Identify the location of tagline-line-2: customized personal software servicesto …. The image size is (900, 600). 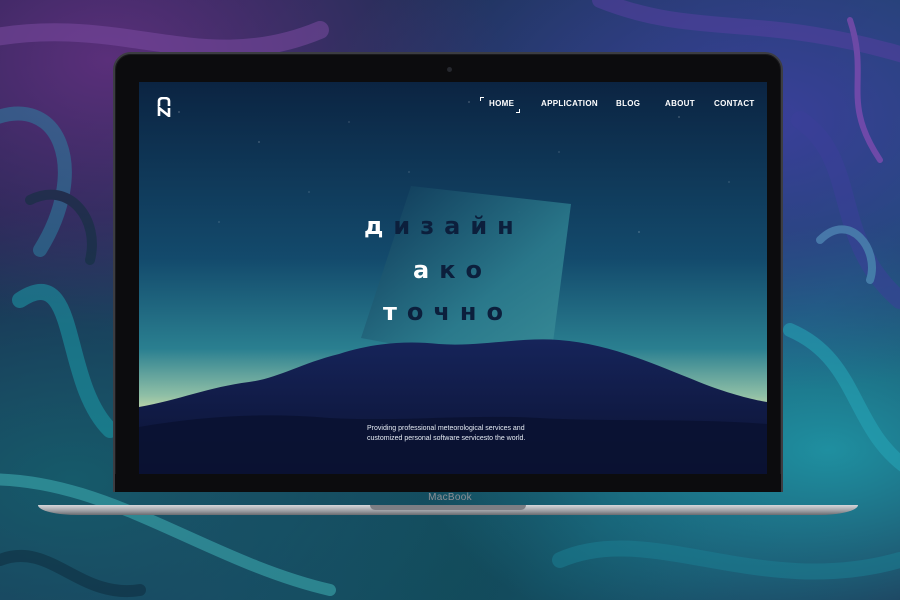
(446, 438).